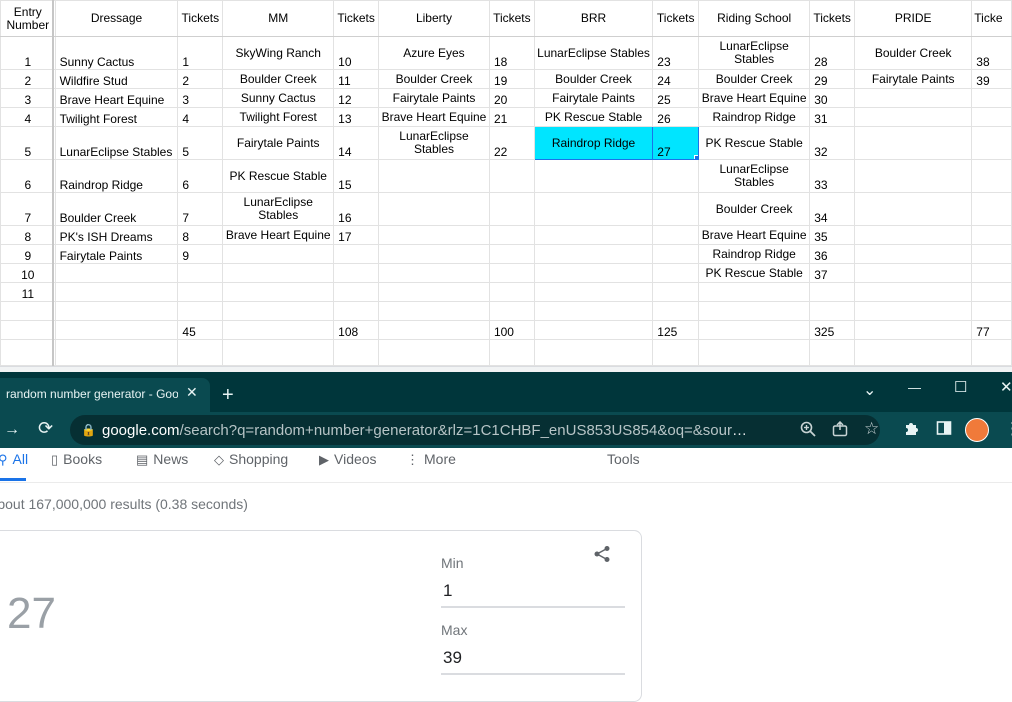  Describe the element at coordinates (991, 79) in the screenshot. I see `table-cell: 39` at that location.